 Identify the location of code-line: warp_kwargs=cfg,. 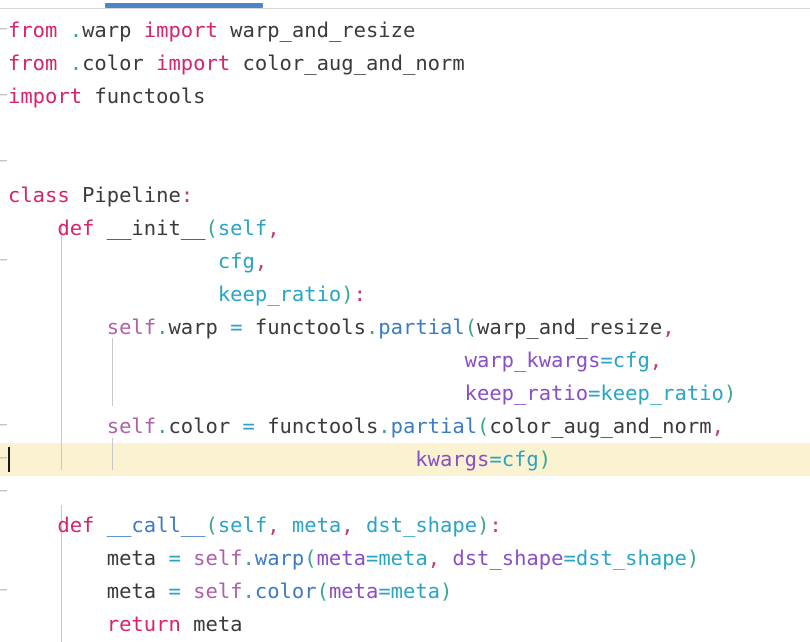
(405, 360).